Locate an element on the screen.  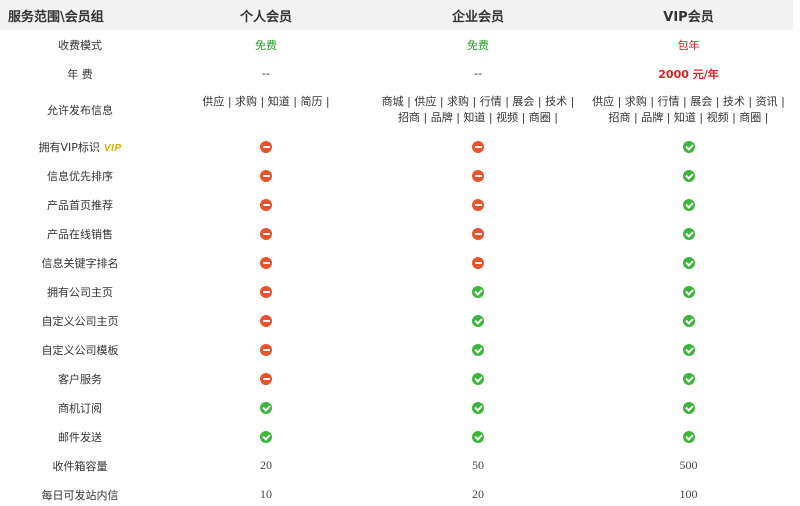
row-label: 邮件发送 is located at coordinates (80, 437).